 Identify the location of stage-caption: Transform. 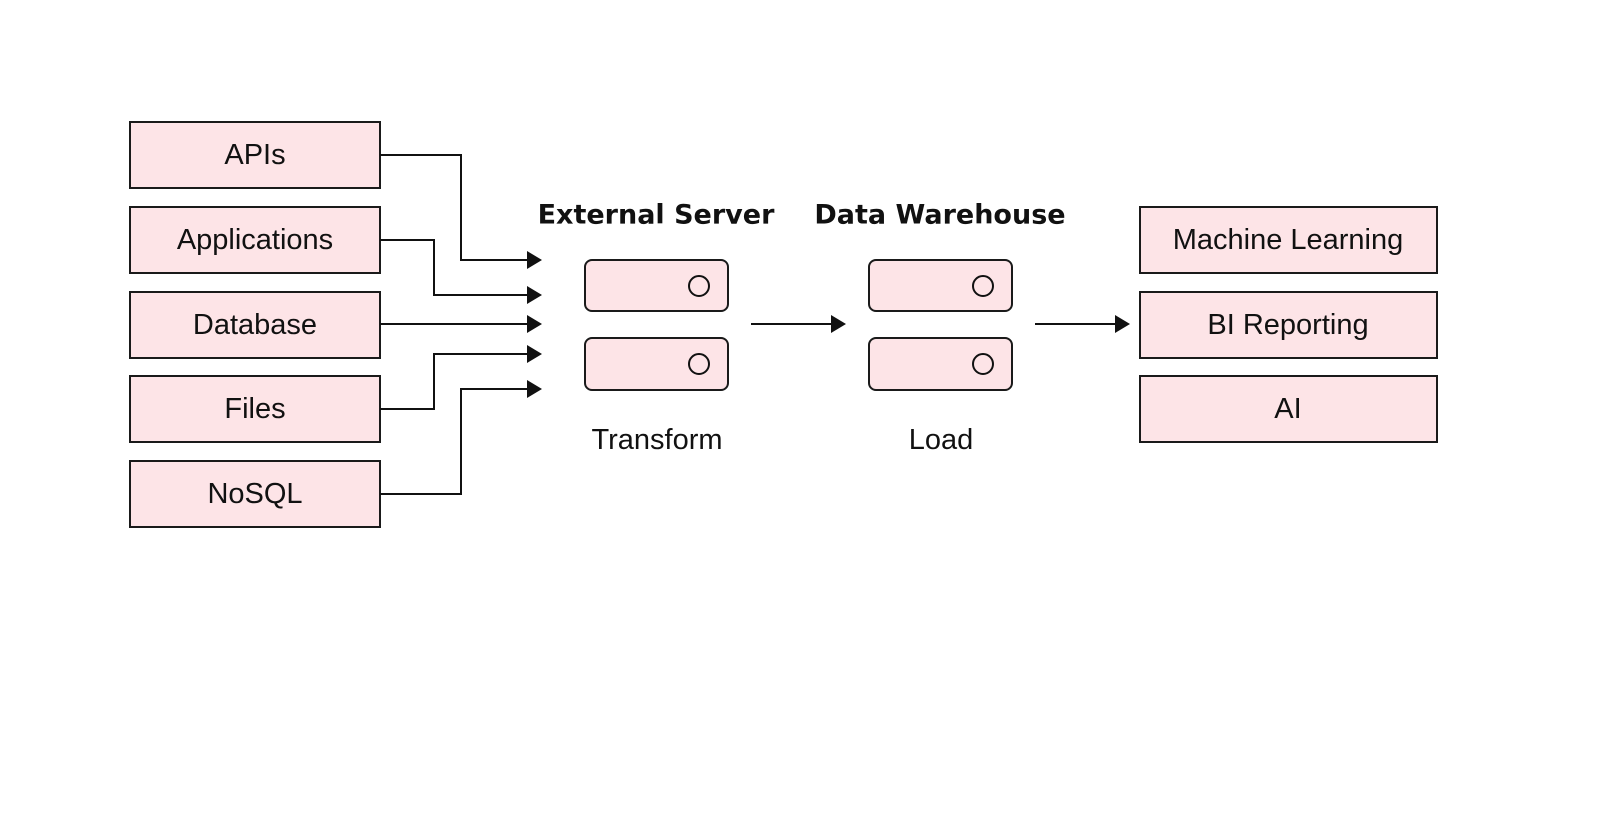
(656, 440).